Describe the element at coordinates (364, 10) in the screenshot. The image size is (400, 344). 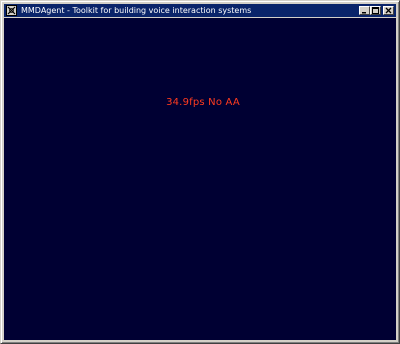
I see `minimize-button` at that location.